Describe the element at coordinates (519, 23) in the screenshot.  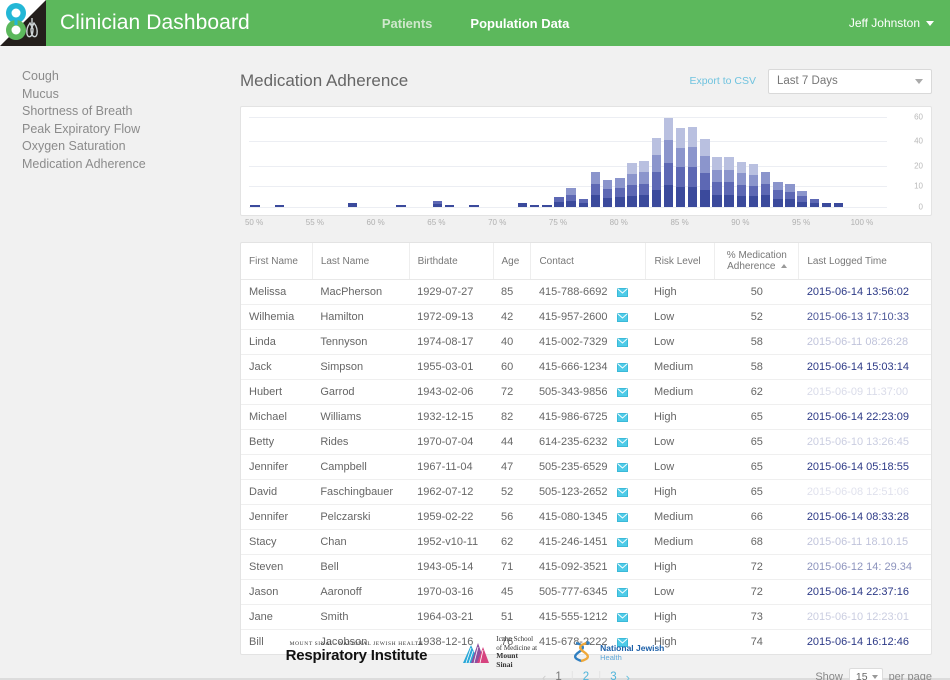
I see `nav-item-population-data: Population Data` at that location.